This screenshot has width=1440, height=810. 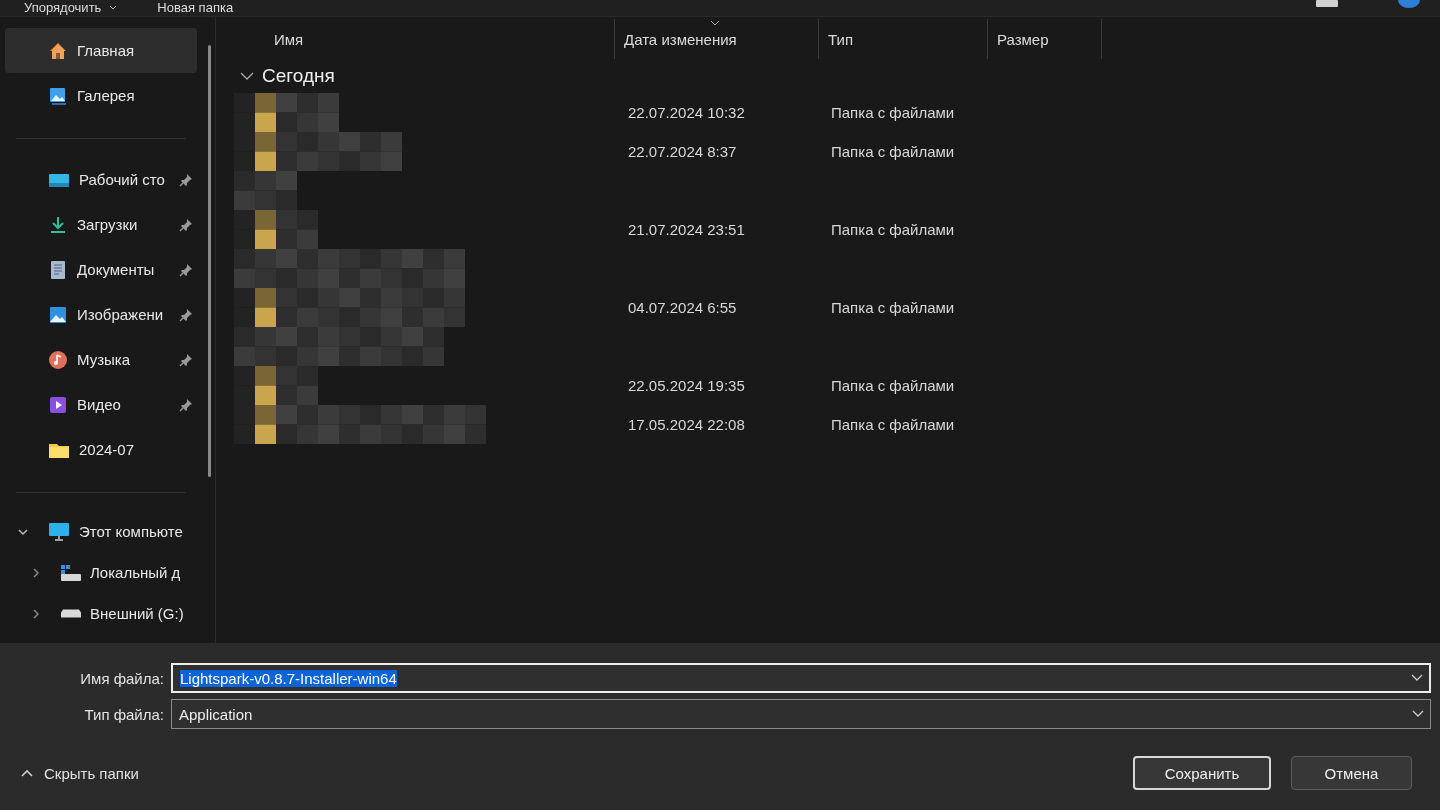 What do you see at coordinates (107, 449) in the screenshot?
I see `sidebar-label: 2024-07` at bounding box center [107, 449].